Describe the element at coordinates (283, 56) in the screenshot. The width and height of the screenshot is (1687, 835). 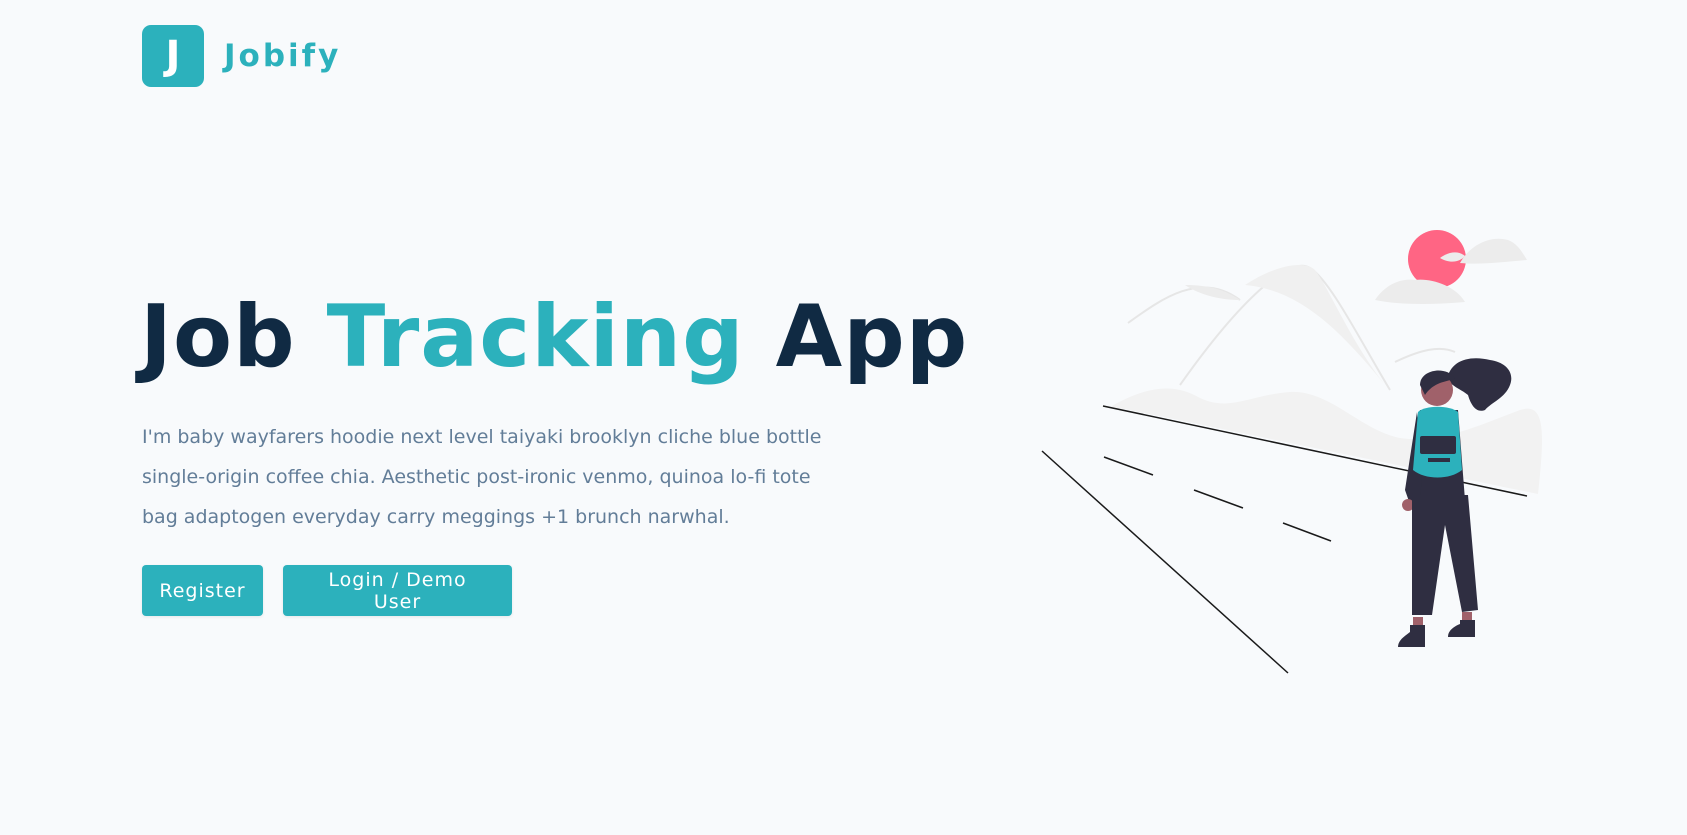
I see `brand-name: Jobify` at that location.